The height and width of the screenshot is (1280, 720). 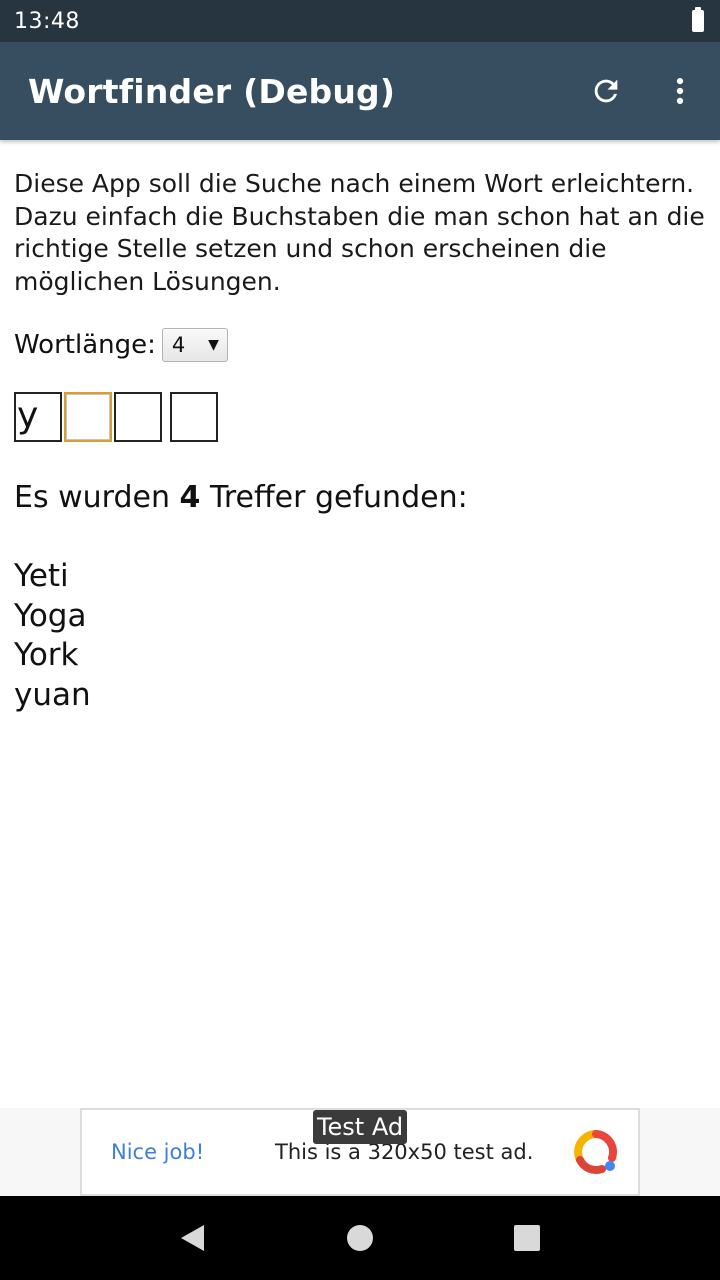 What do you see at coordinates (50, 615) in the screenshot?
I see `result-item: Yoga` at bounding box center [50, 615].